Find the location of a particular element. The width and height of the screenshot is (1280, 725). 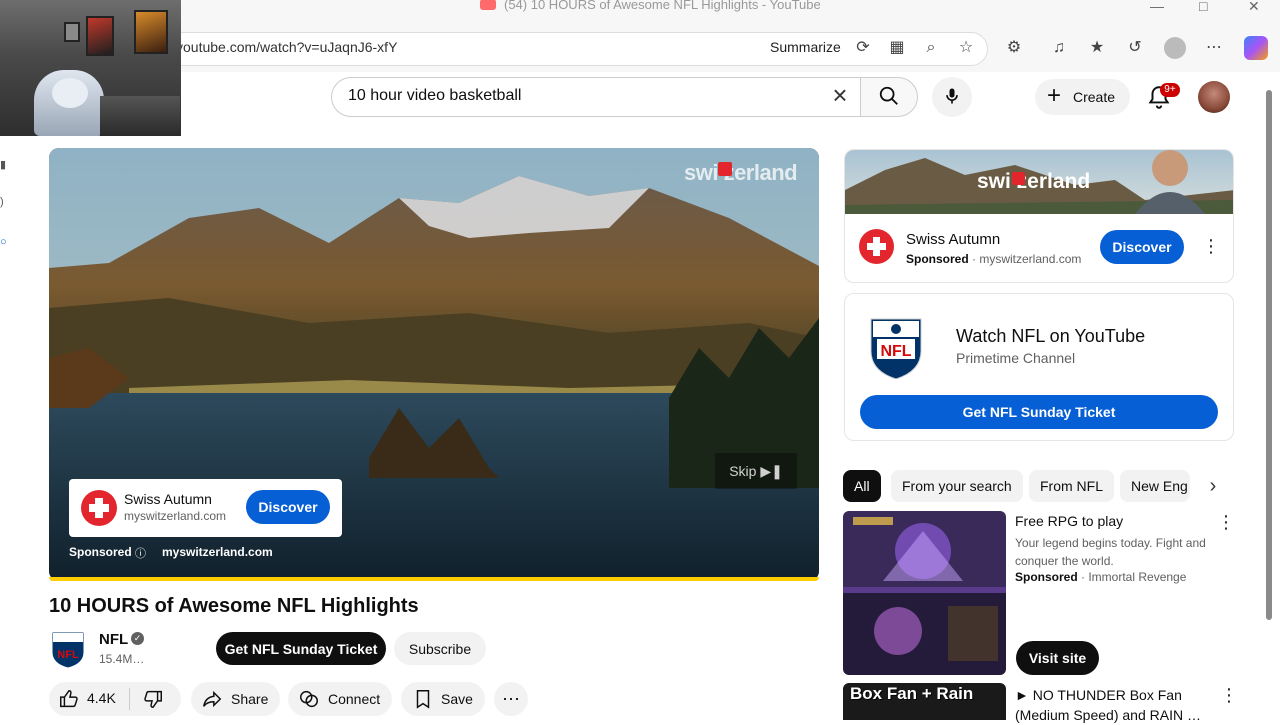

save-label: Save is located at coordinates (457, 699).